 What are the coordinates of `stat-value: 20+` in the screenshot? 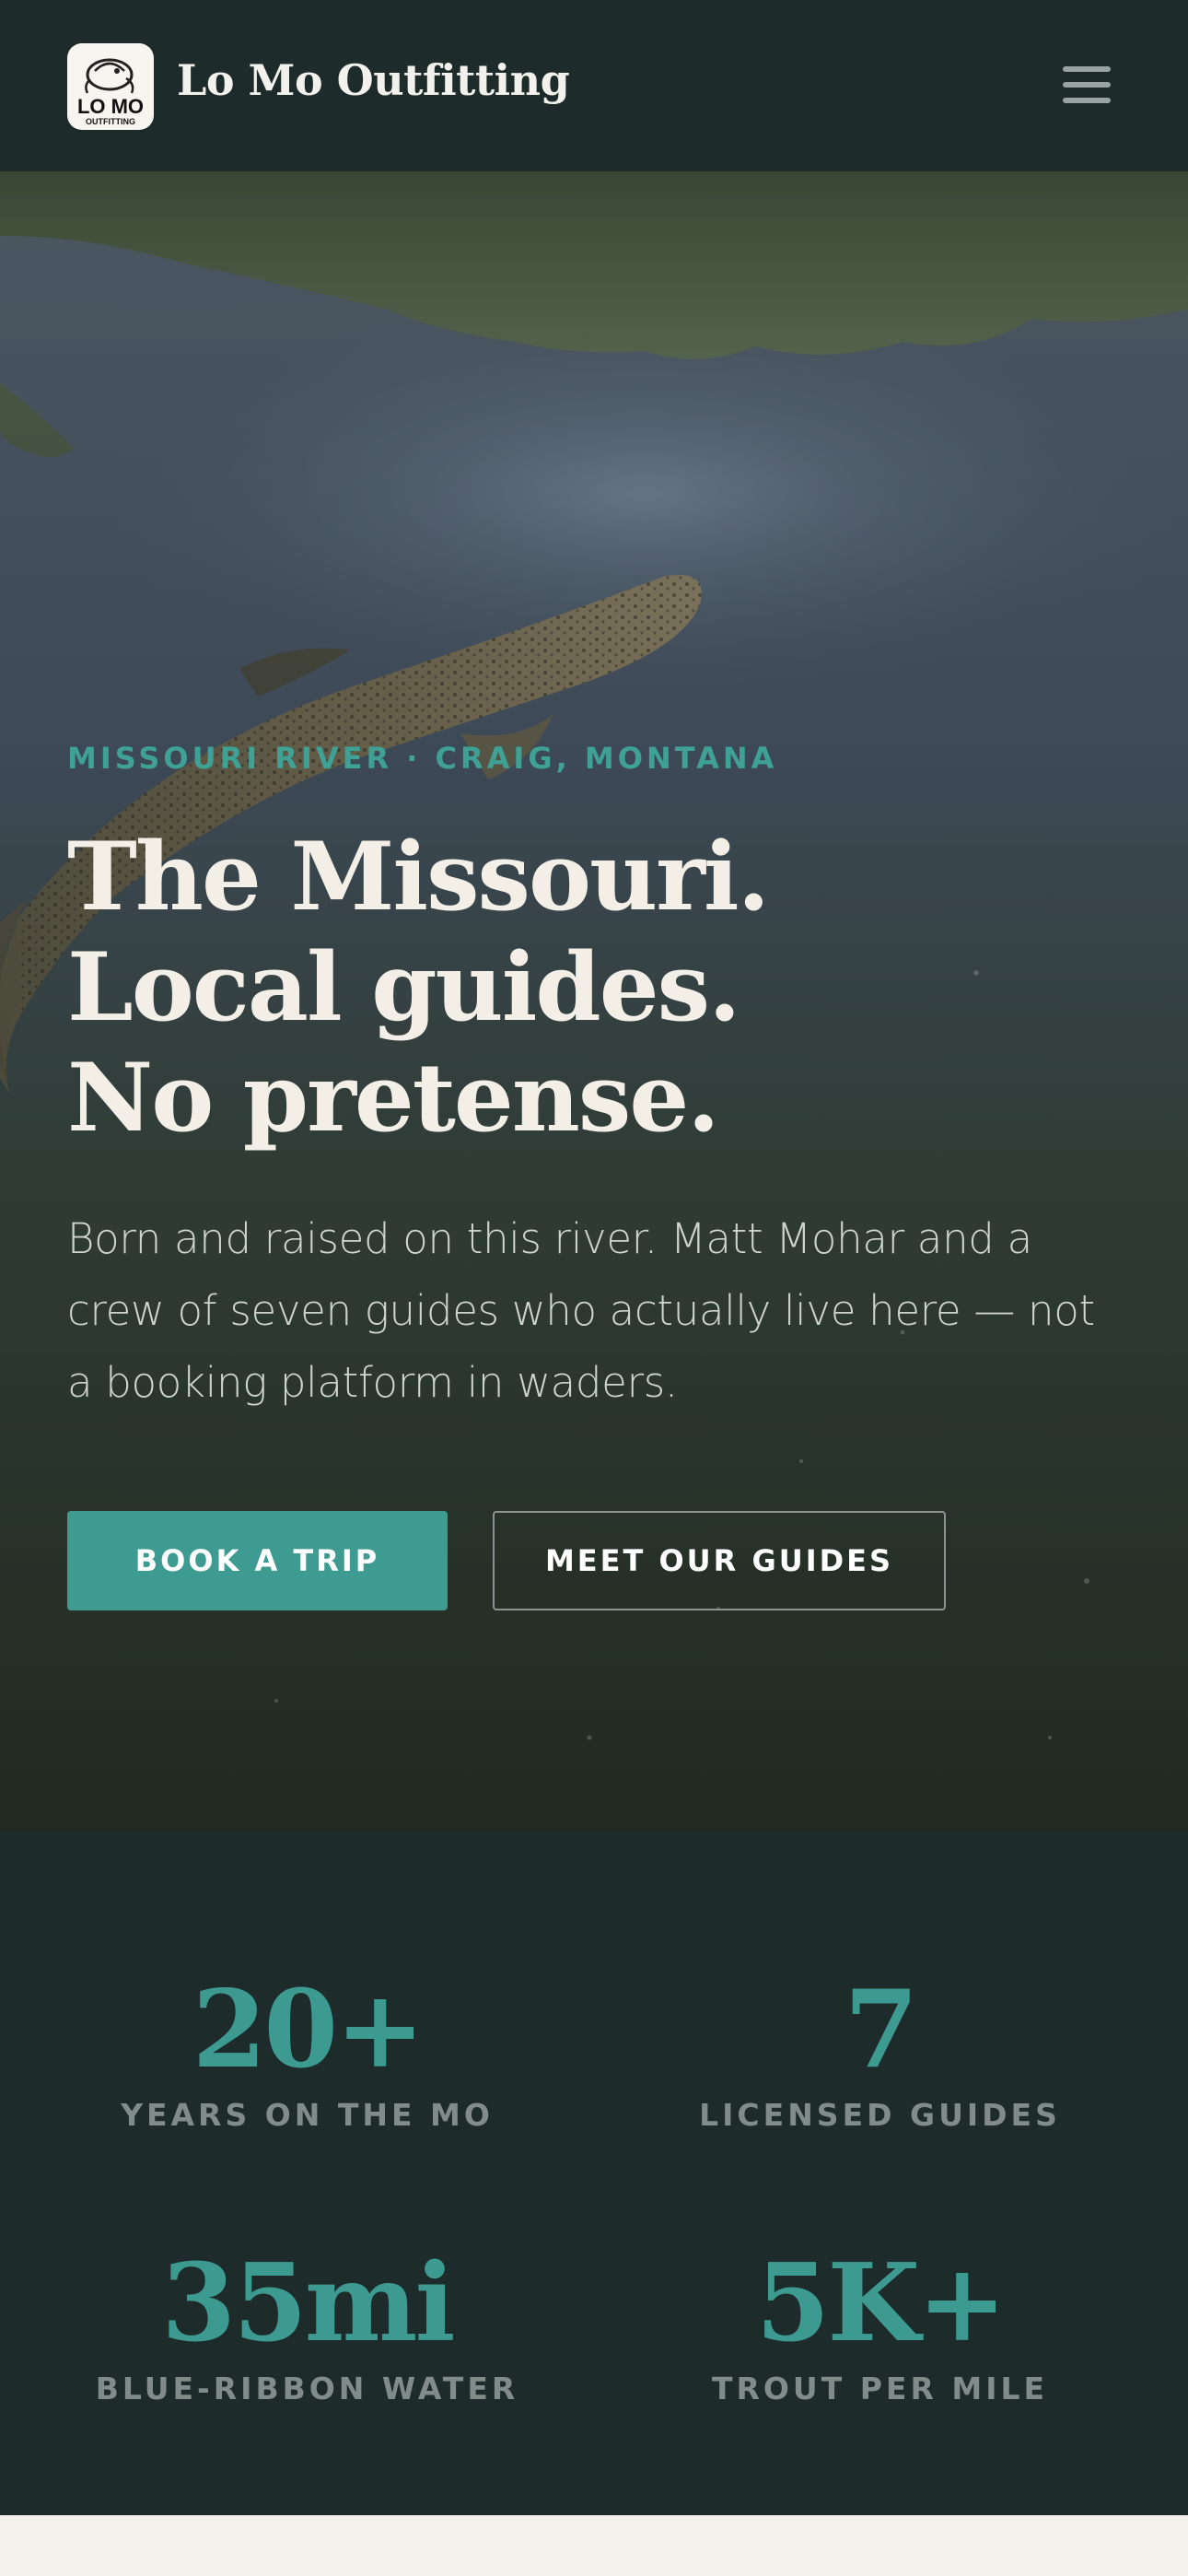 It's located at (308, 2030).